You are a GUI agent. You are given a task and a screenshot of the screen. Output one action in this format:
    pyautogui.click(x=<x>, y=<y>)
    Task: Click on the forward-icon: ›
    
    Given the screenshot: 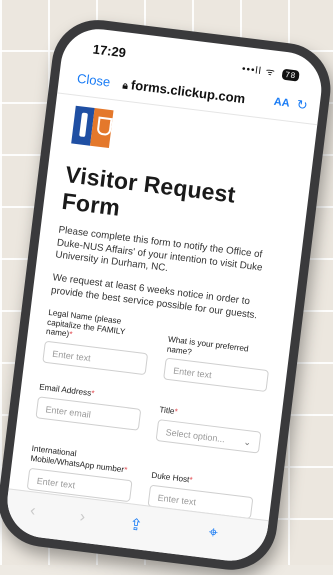 What is the action you would take?
    pyautogui.click(x=82, y=517)
    